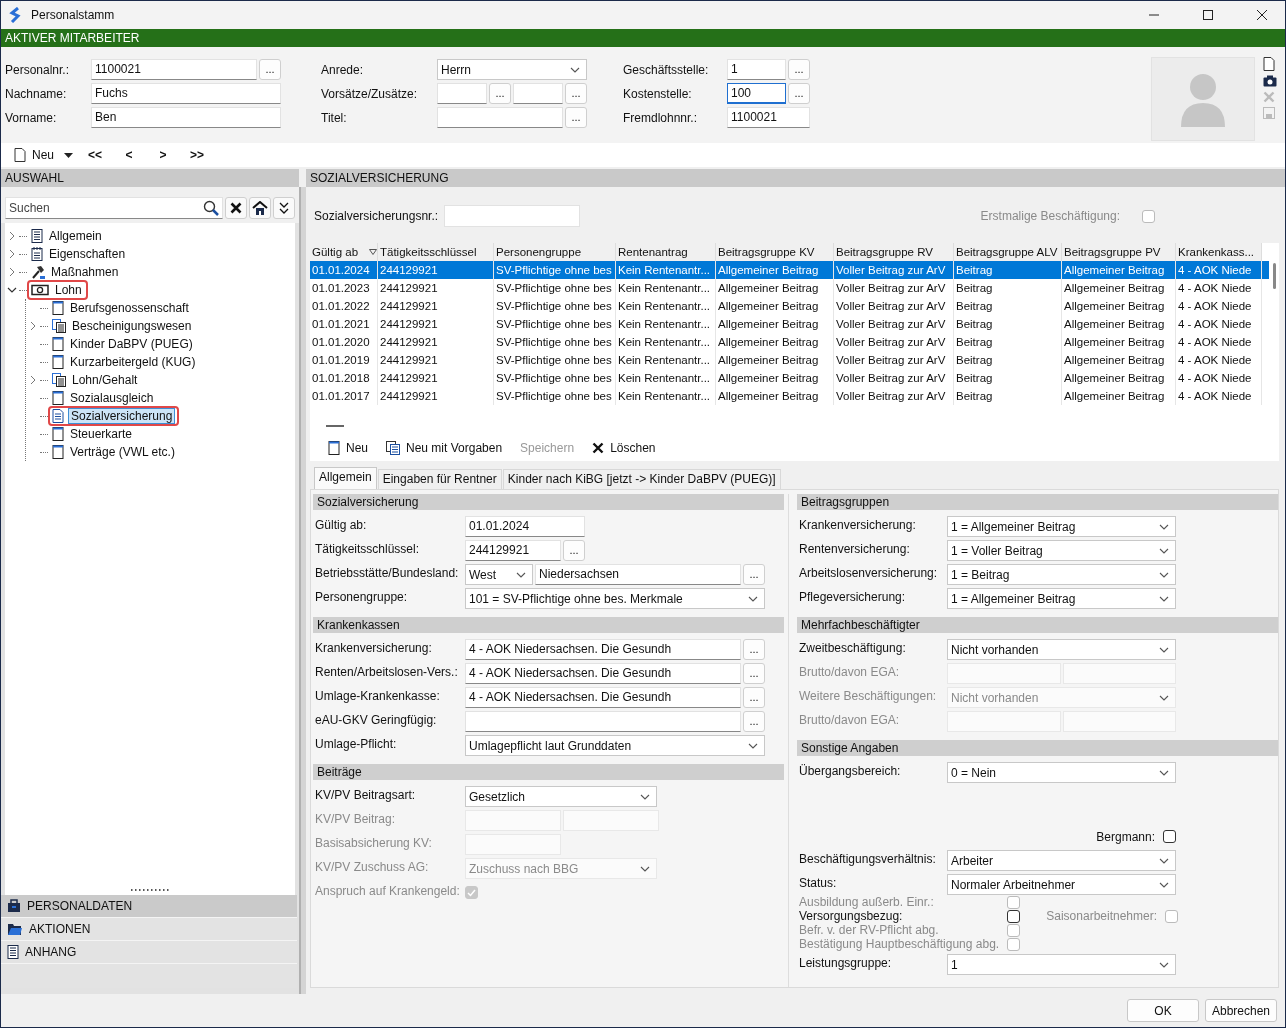 The height and width of the screenshot is (1028, 1286). What do you see at coordinates (87, 254) in the screenshot?
I see `tree-item: Eigenschaften` at bounding box center [87, 254].